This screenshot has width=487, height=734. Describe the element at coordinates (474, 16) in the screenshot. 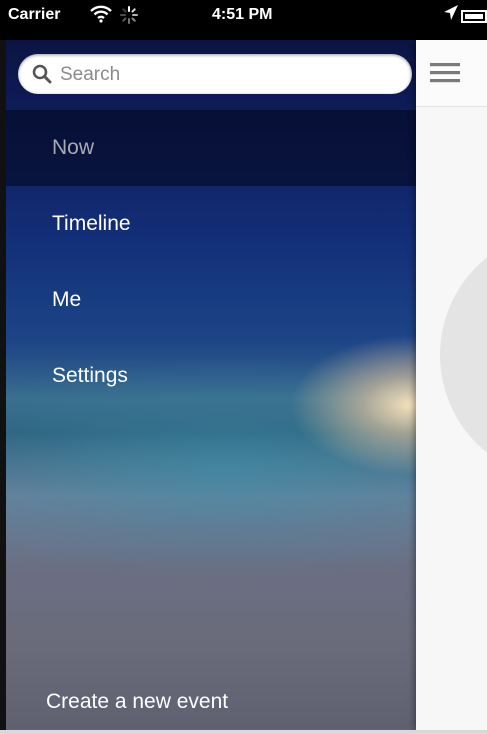

I see `battery-icon` at that location.